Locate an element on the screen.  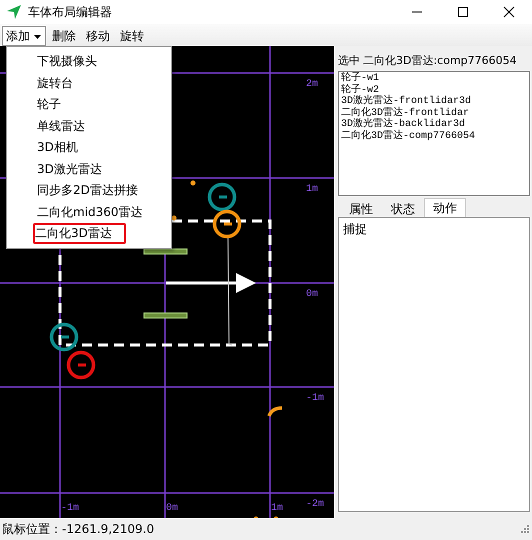
axis-label: -2m is located at coordinates (315, 504).